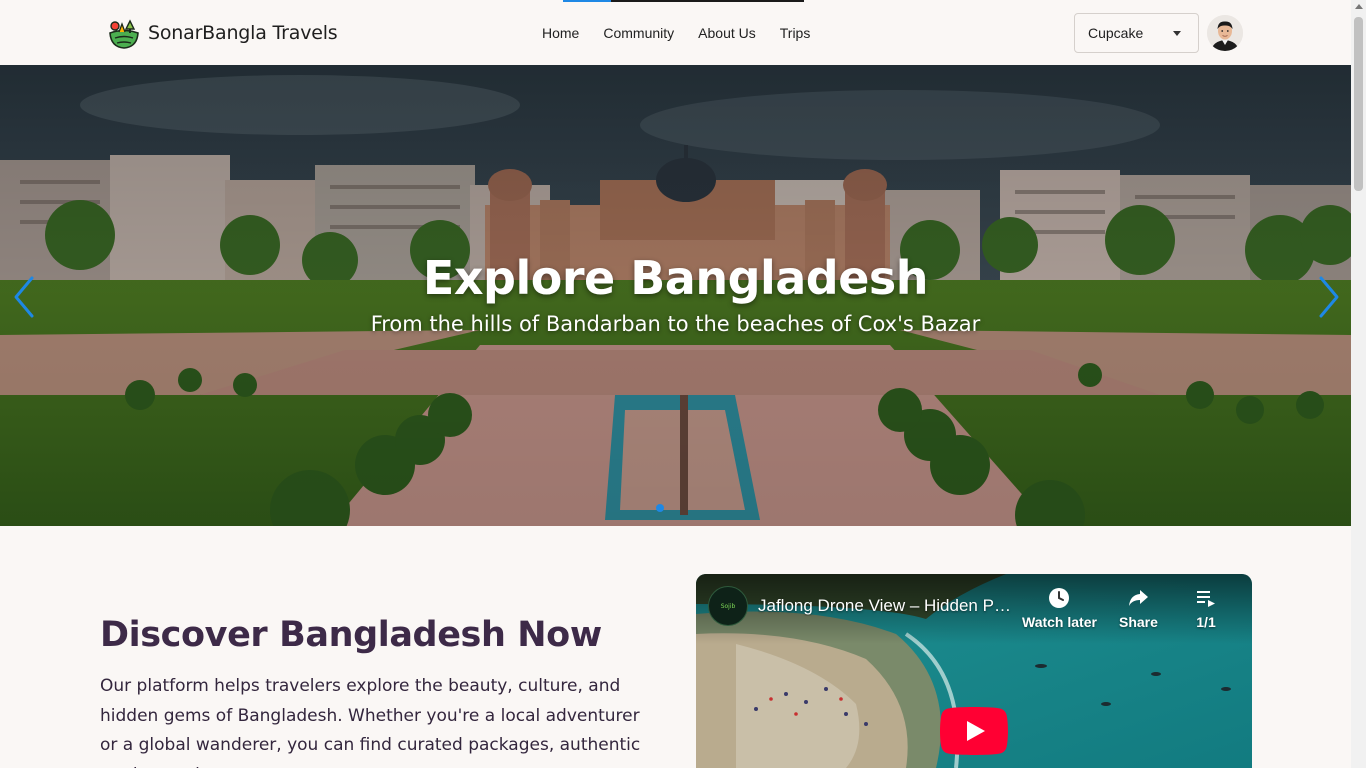 The width and height of the screenshot is (1366, 768). What do you see at coordinates (1177, 33) in the screenshot?
I see `chevron-down-icon` at bounding box center [1177, 33].